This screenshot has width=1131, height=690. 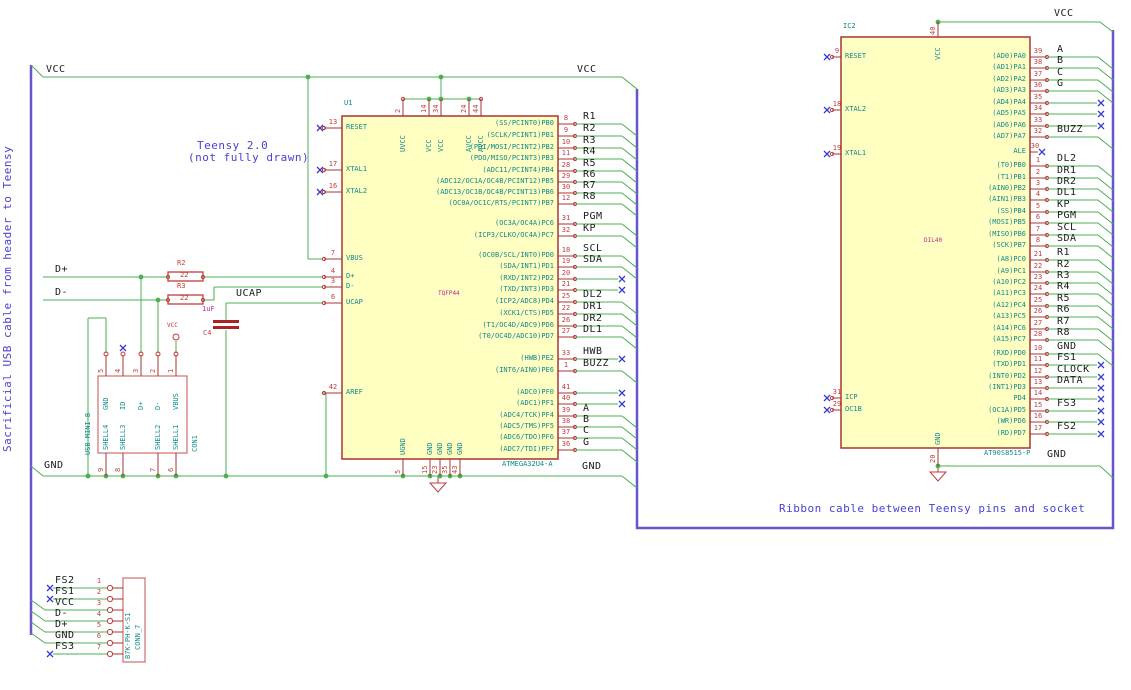 I want to click on ic2-pin-number: 35, so click(x=1038, y=97).